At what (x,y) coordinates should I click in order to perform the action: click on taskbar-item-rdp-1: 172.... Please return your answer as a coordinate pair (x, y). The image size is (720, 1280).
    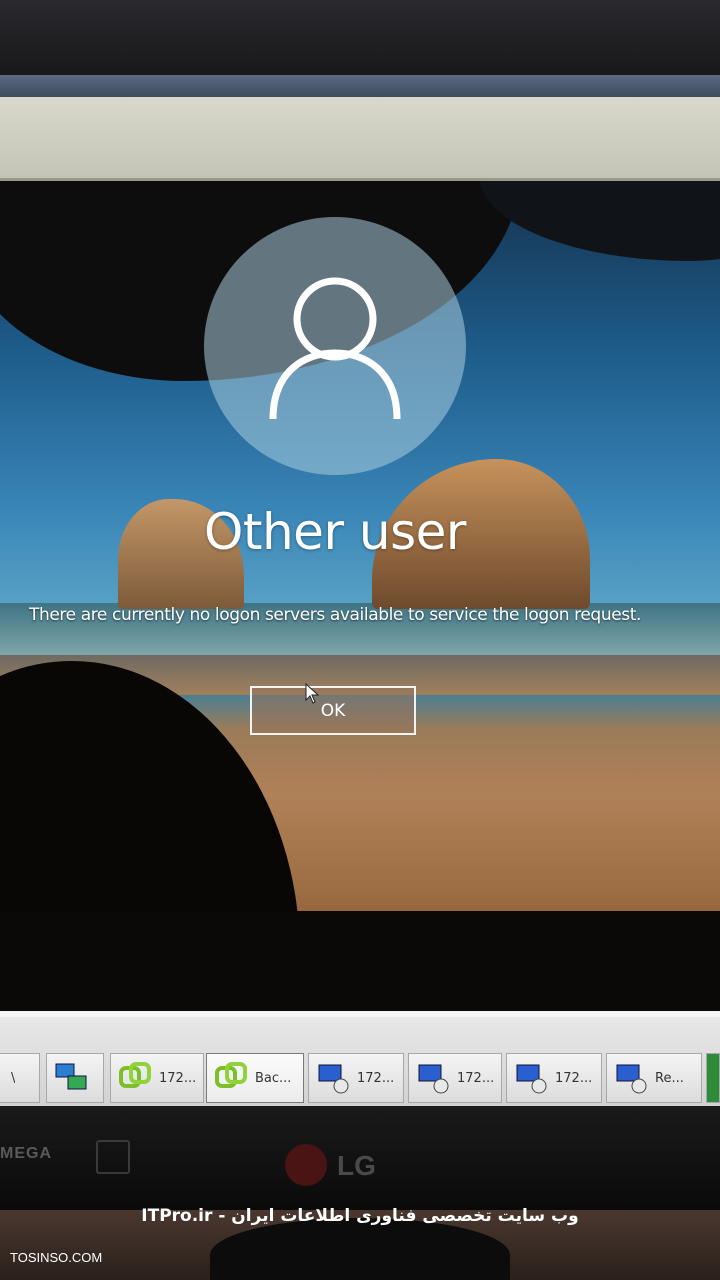
    Looking at the image, I should click on (356, 1078).